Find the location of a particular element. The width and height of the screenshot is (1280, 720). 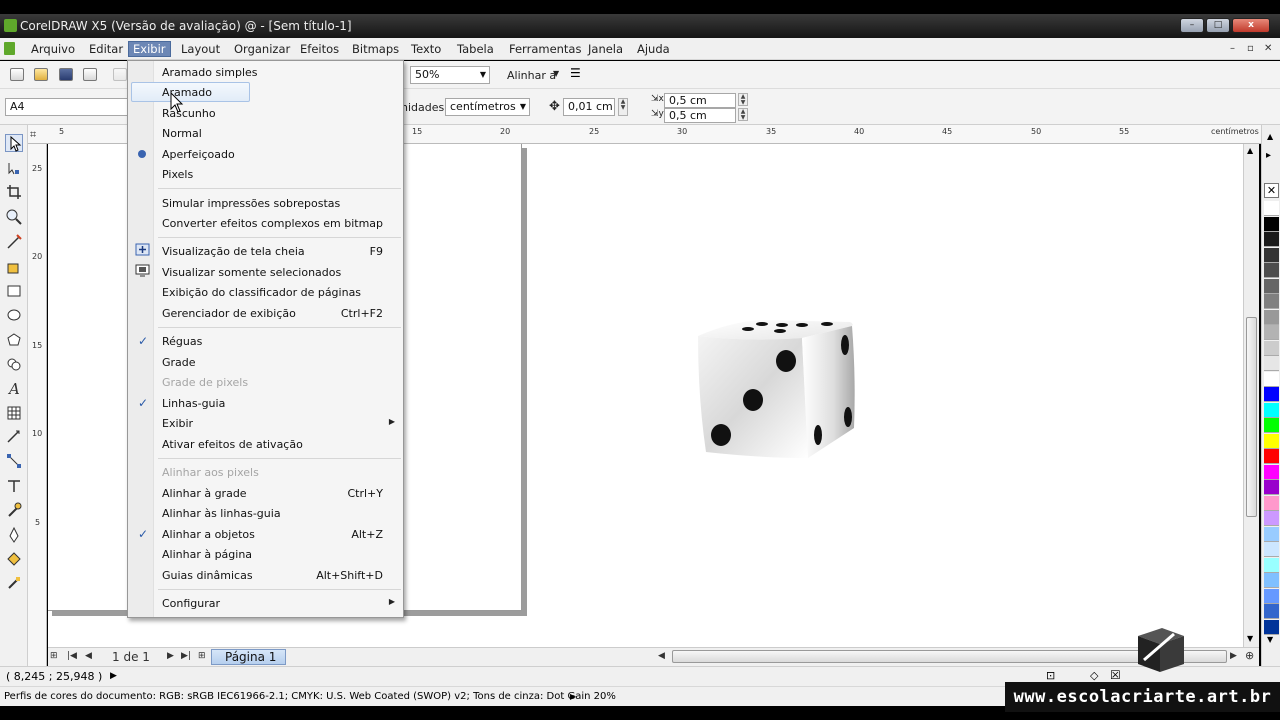

next-page-icon: ▶ is located at coordinates (170, 656).